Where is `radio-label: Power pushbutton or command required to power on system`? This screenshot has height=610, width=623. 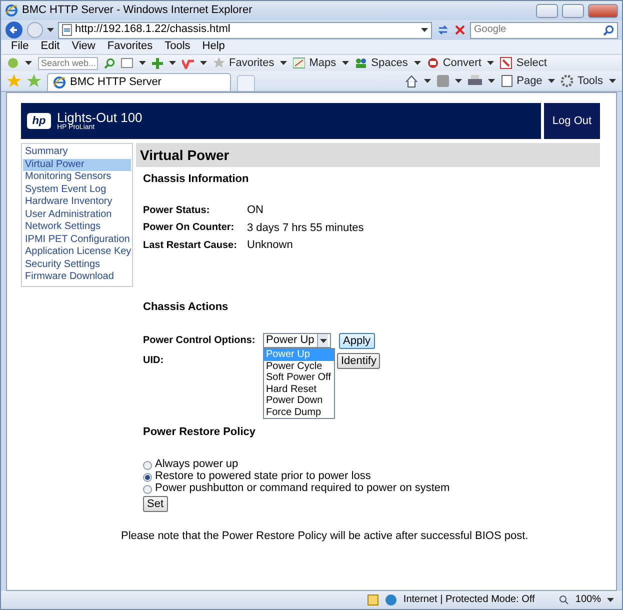
radio-label: Power pushbutton or command required to power on system is located at coordinates (302, 489).